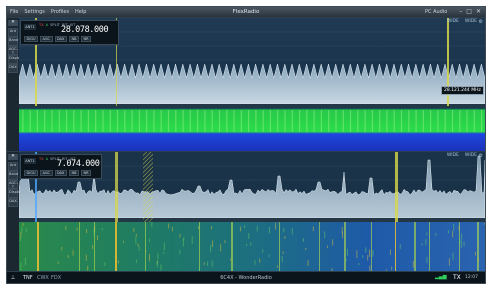  What do you see at coordinates (73, 173) in the screenshot?
I see `slice-2-nb: NB` at bounding box center [73, 173].